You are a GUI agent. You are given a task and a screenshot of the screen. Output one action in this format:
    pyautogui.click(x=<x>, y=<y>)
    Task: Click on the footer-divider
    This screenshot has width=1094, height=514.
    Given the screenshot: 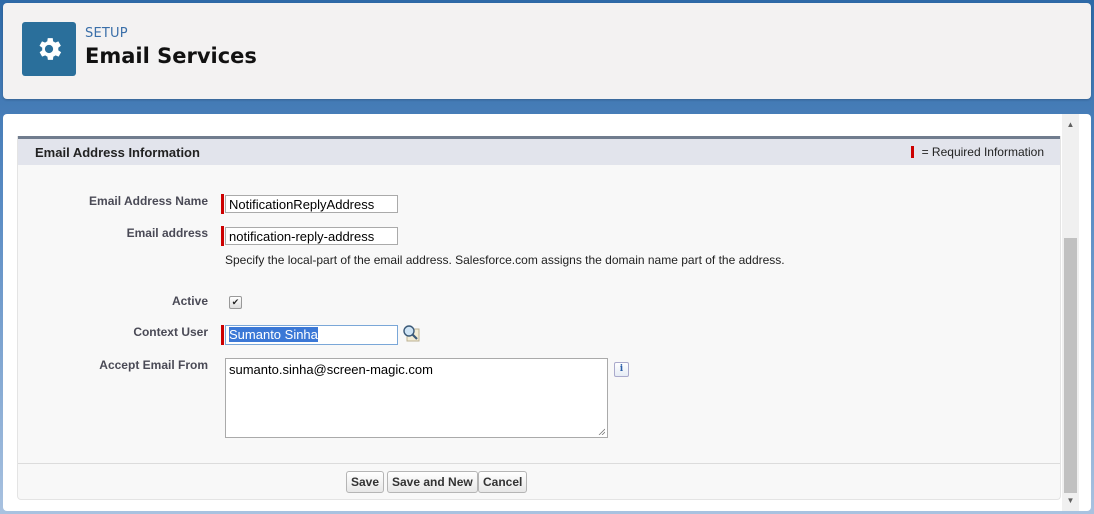 What is the action you would take?
    pyautogui.click(x=539, y=463)
    